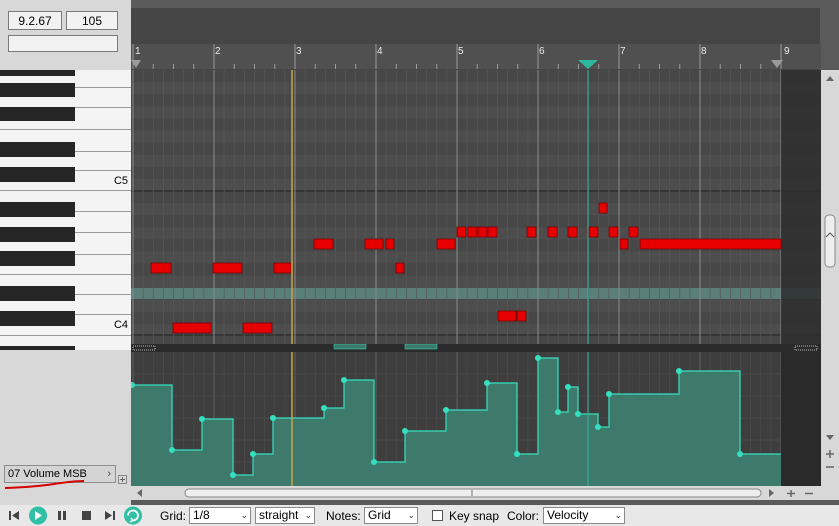  I want to click on loop-icon, so click(133, 515).